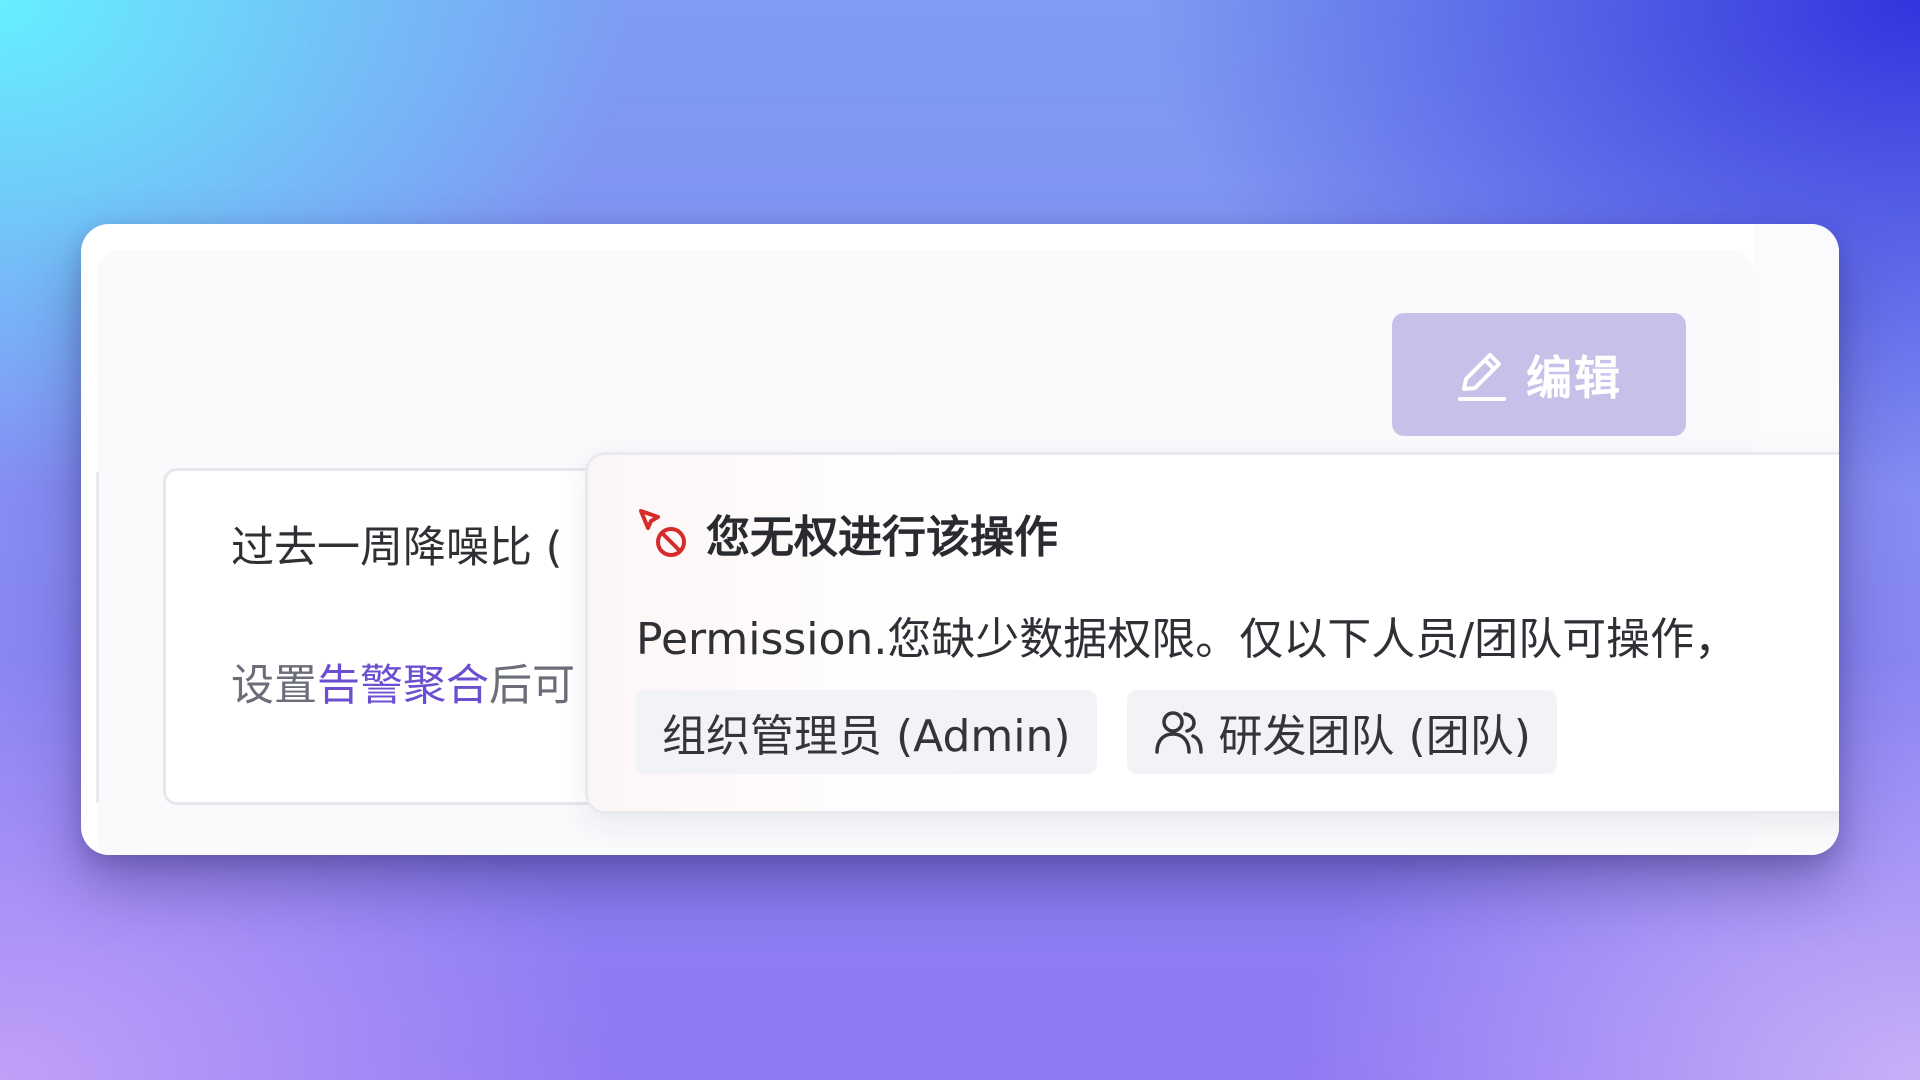  What do you see at coordinates (397, 548) in the screenshot?
I see `card-title: 过去一周降噪比 (` at bounding box center [397, 548].